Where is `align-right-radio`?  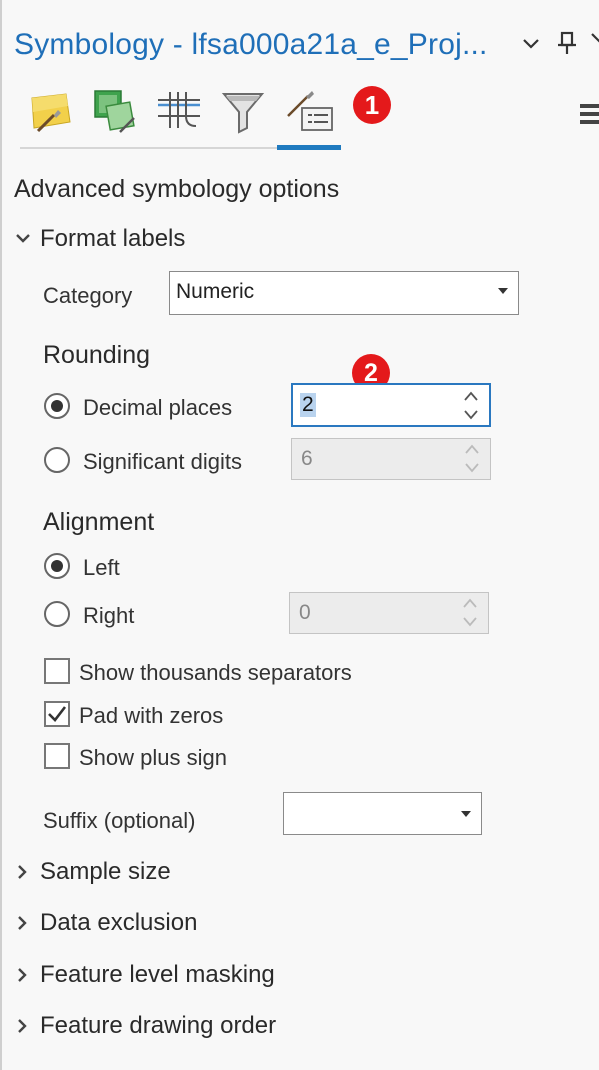
align-right-radio is located at coordinates (57, 614).